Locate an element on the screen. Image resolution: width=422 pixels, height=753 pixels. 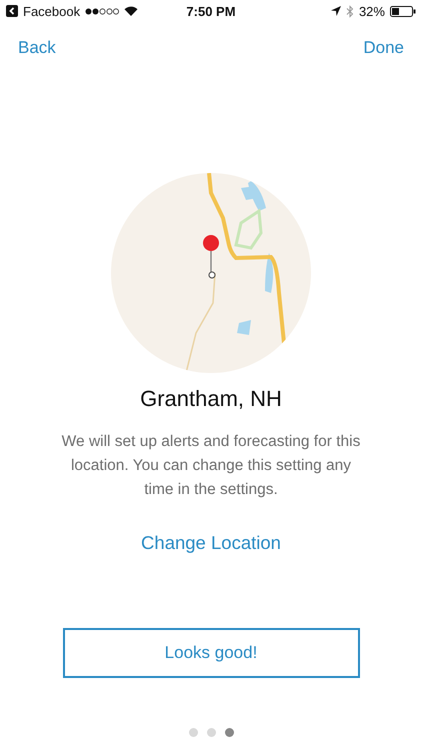
battery-icon is located at coordinates (403, 11).